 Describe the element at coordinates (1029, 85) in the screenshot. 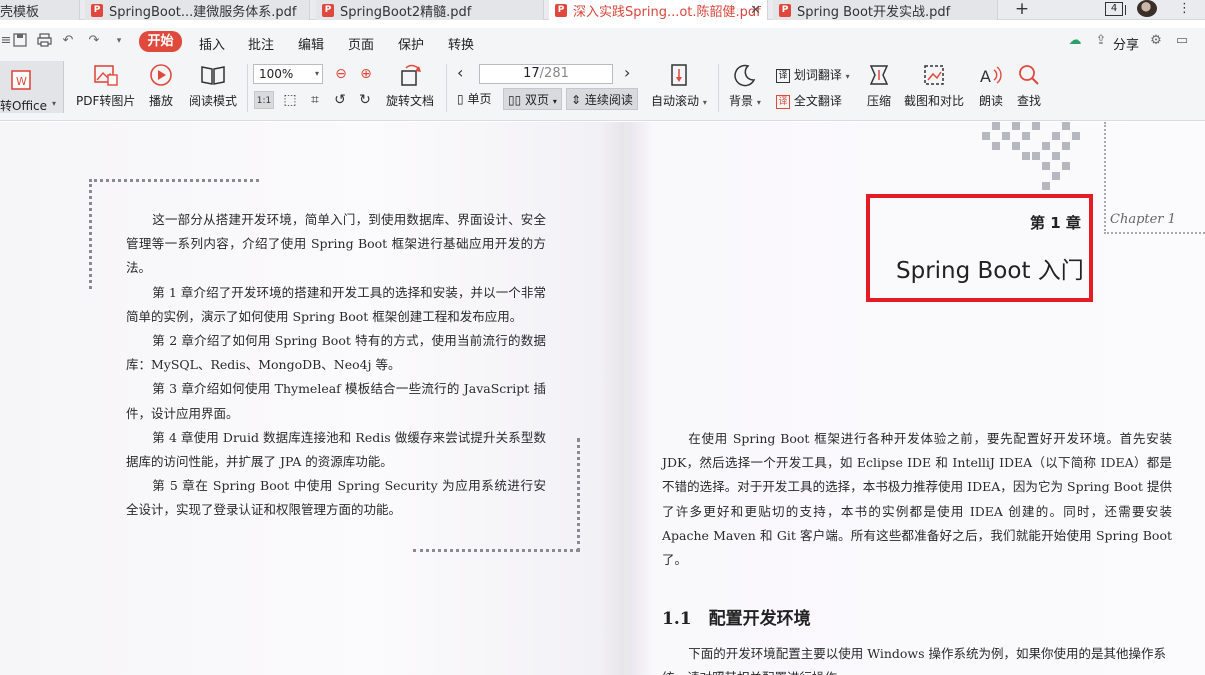

I see `find-button: 查找` at that location.